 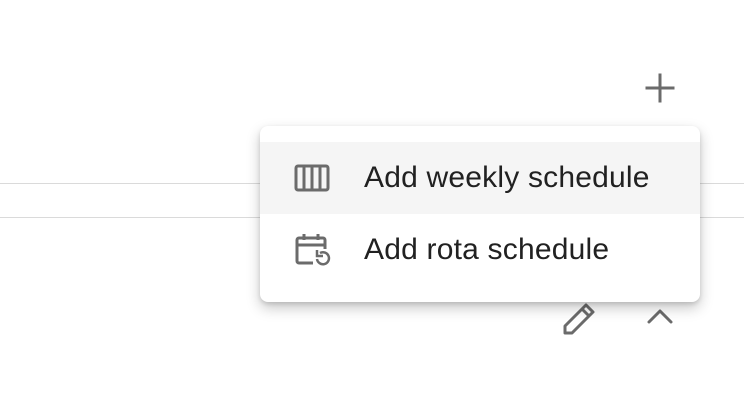 I want to click on plus-icon, so click(x=660, y=88).